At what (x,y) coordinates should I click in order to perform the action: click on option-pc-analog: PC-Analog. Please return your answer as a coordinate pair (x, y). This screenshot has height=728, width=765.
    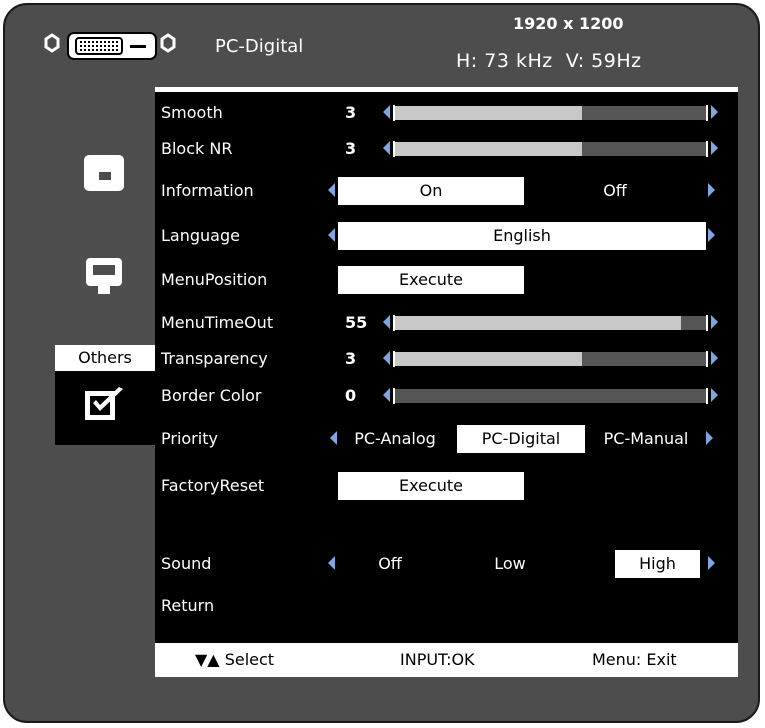
    Looking at the image, I should click on (395, 439).